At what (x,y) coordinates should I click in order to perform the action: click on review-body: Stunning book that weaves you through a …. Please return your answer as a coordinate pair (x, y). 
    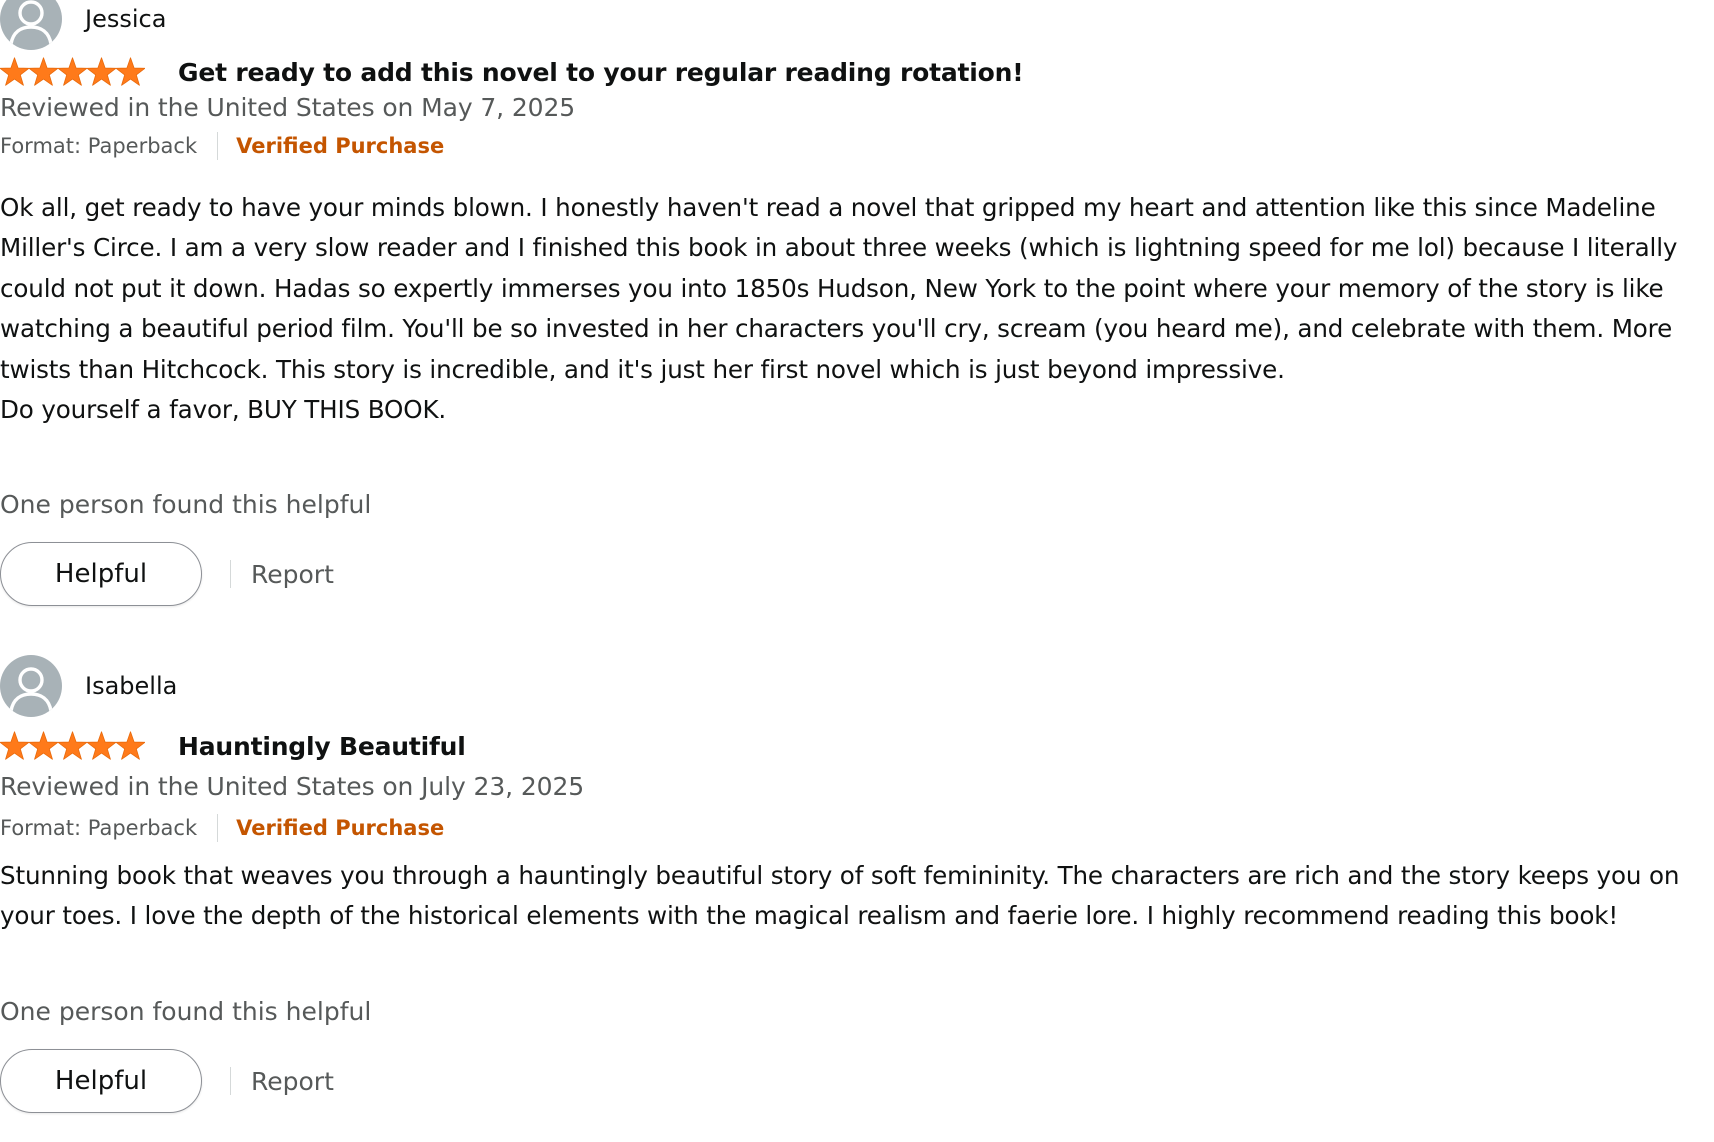
    Looking at the image, I should click on (853, 896).